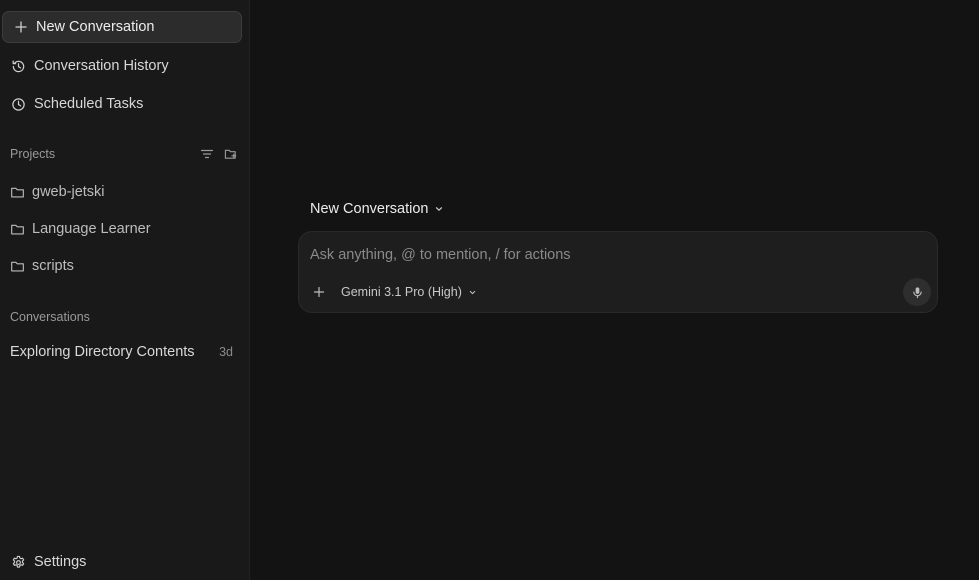 Image resolution: width=979 pixels, height=580 pixels. I want to click on nav-scheduled-tasks: Scheduled Tasks, so click(125, 104).